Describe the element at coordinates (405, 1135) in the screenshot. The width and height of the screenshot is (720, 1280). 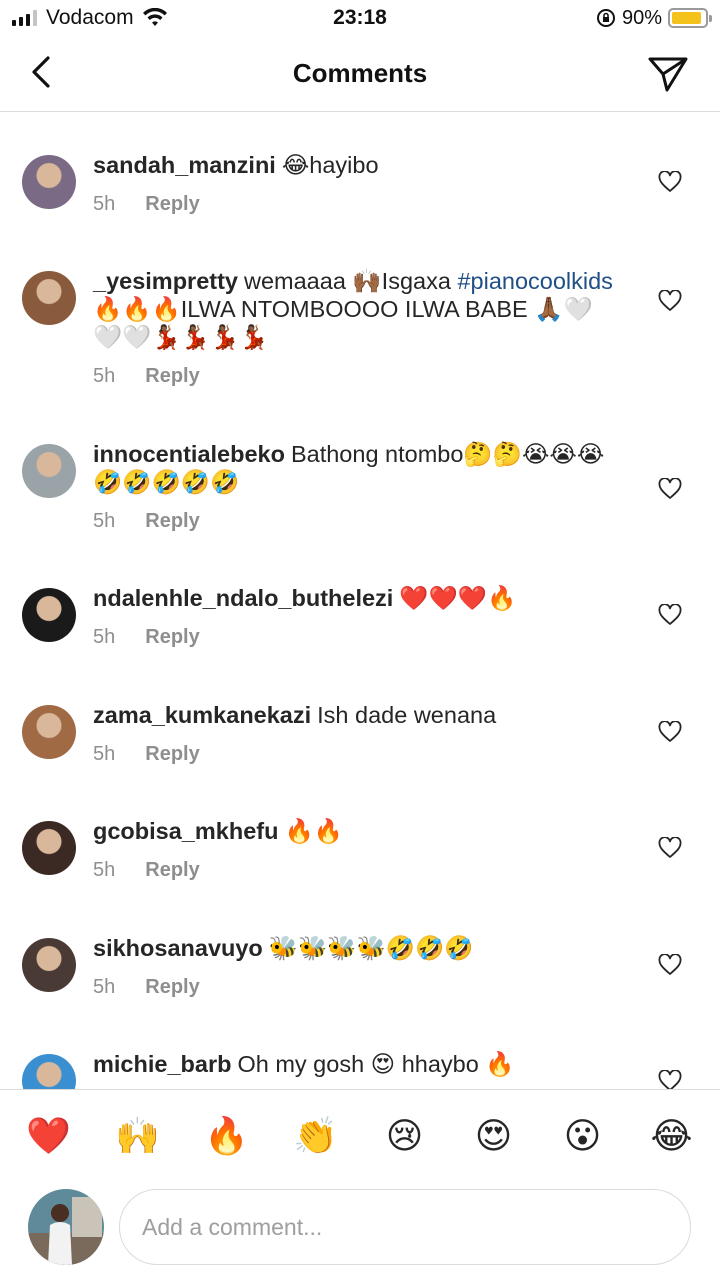
I see `quick-reaction-emoji: 😢` at that location.